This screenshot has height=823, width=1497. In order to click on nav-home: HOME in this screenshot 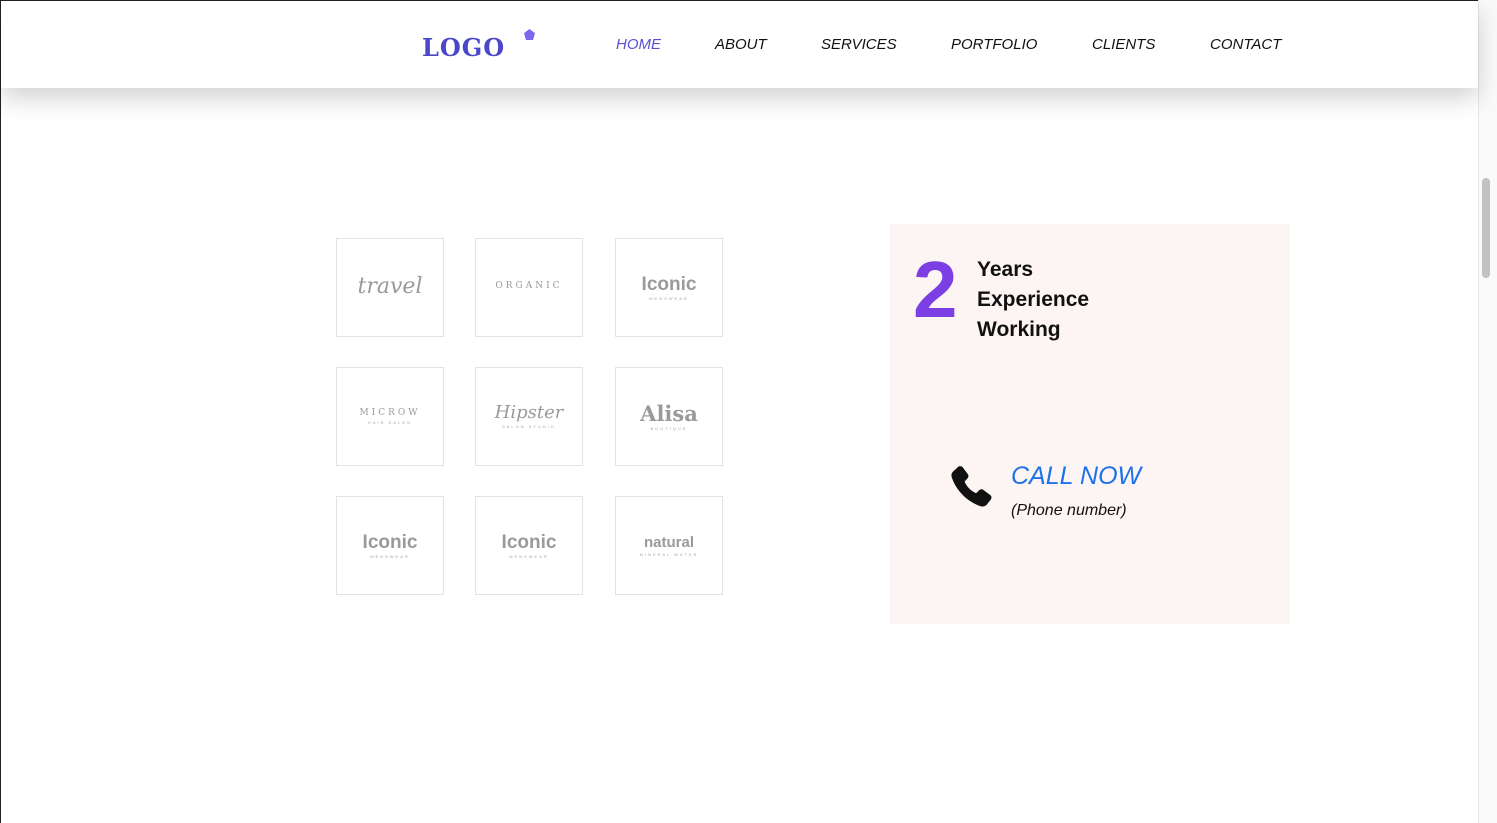, I will do `click(638, 44)`.